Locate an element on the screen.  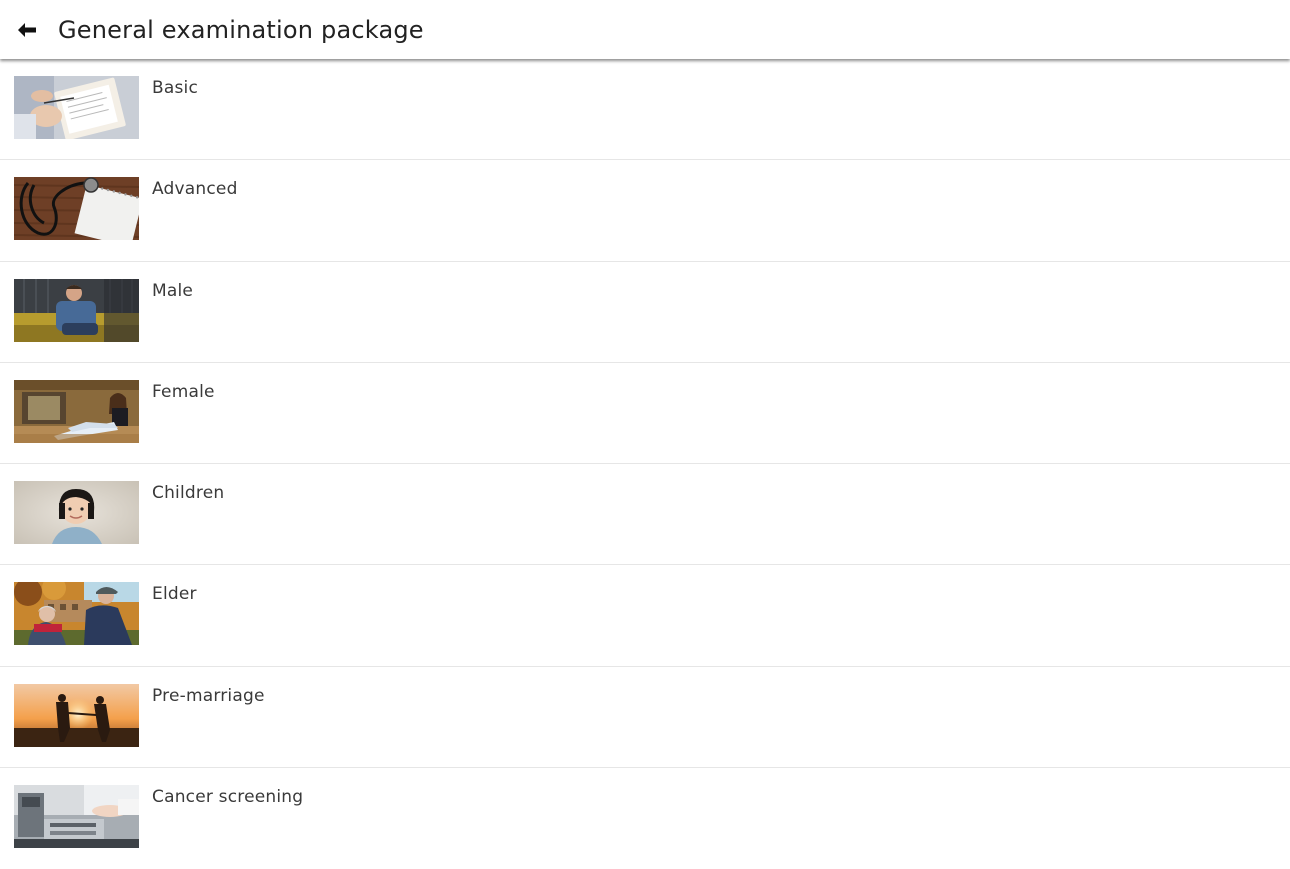
back-button is located at coordinates (27, 30).